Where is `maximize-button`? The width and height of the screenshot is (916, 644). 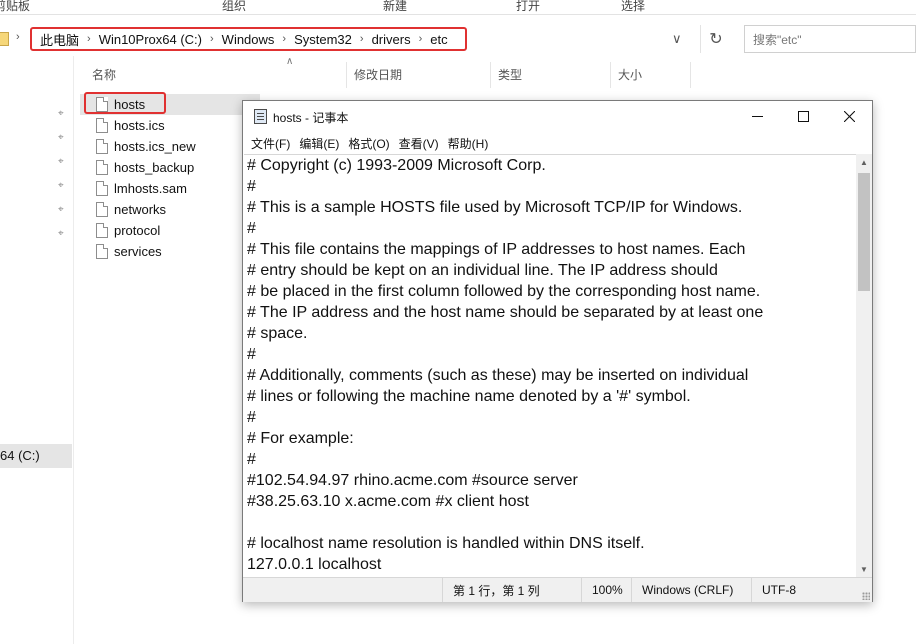 maximize-button is located at coordinates (803, 116).